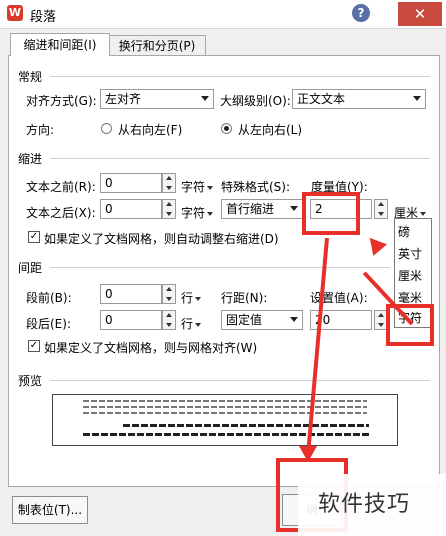 The image size is (446, 536). I want to click on outline-level-select: 正文文本, so click(359, 99).